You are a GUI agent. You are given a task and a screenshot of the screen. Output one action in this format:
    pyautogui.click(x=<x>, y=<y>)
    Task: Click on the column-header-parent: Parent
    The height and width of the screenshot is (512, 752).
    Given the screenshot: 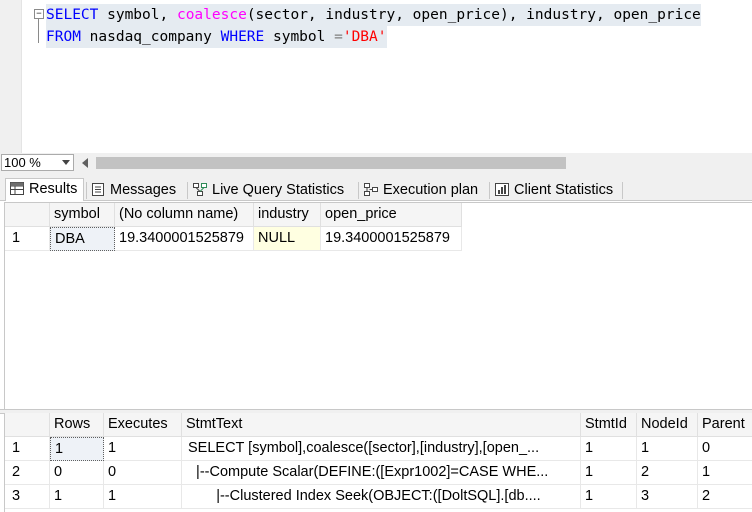 What is the action you would take?
    pyautogui.click(x=725, y=425)
    